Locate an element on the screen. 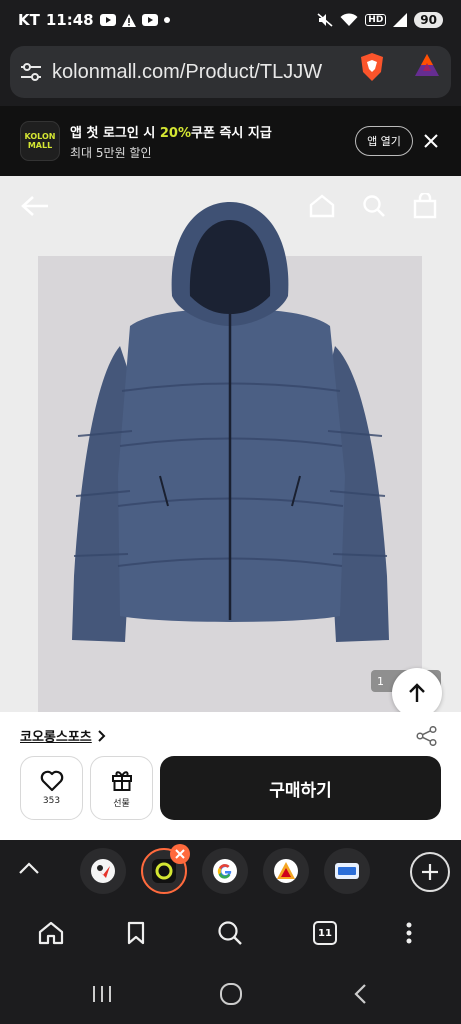 The width and height of the screenshot is (461, 1024). youtube-notification-icon is located at coordinates (107, 20).